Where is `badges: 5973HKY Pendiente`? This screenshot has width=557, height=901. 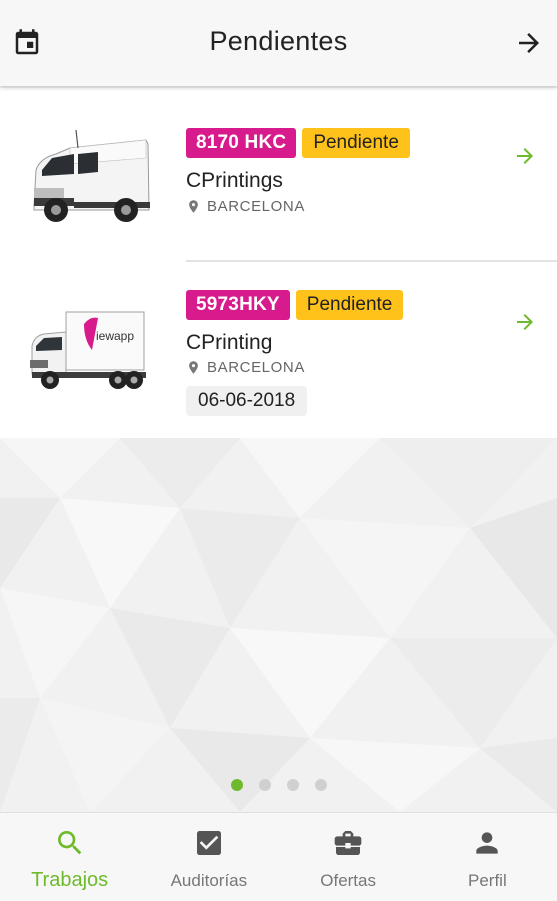 badges: 5973HKY Pendiente is located at coordinates (295, 305).